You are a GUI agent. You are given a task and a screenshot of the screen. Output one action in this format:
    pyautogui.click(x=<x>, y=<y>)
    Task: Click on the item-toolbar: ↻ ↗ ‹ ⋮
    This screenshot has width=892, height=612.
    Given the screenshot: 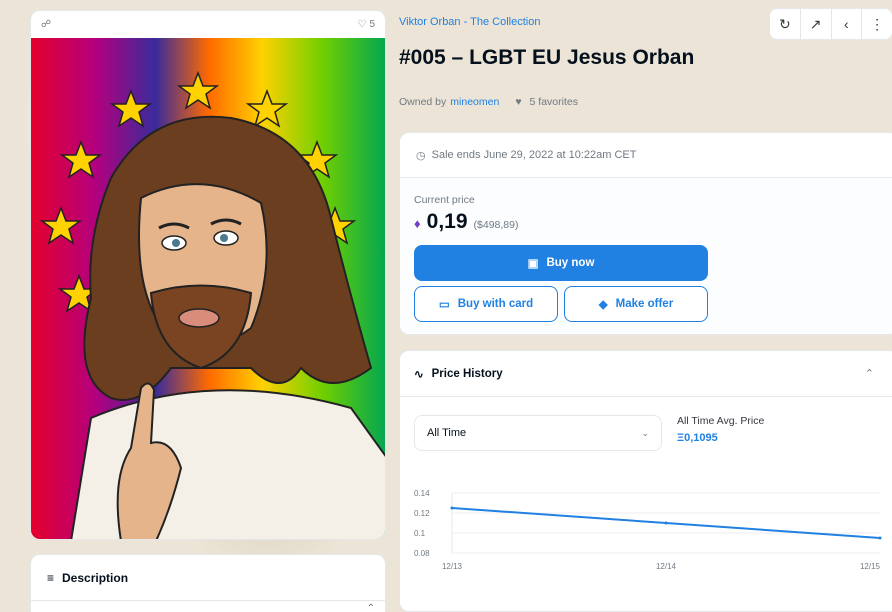 What is the action you would take?
    pyautogui.click(x=830, y=24)
    